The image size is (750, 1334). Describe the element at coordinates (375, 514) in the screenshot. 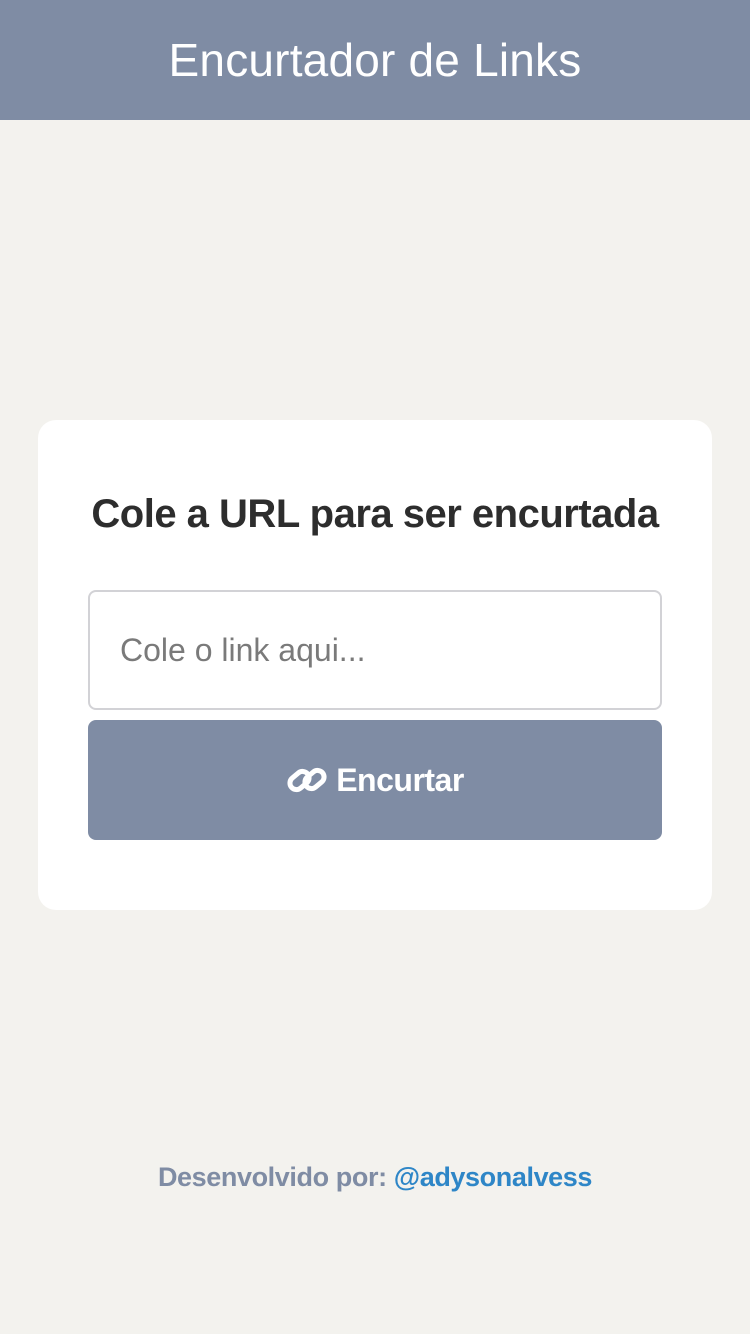

I see `form-title: Cole a URL para ser encurtada` at that location.